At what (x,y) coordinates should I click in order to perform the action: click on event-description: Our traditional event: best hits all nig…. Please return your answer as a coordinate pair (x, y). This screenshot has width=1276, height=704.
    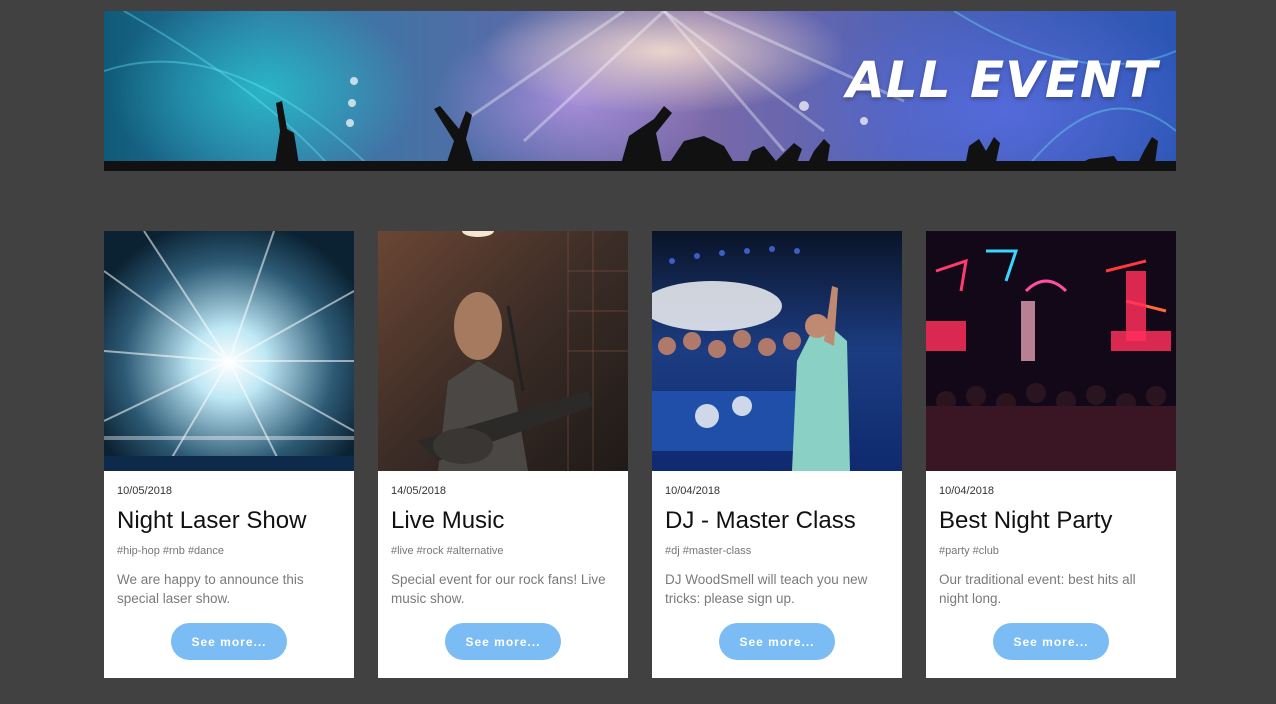
    Looking at the image, I should click on (1037, 589).